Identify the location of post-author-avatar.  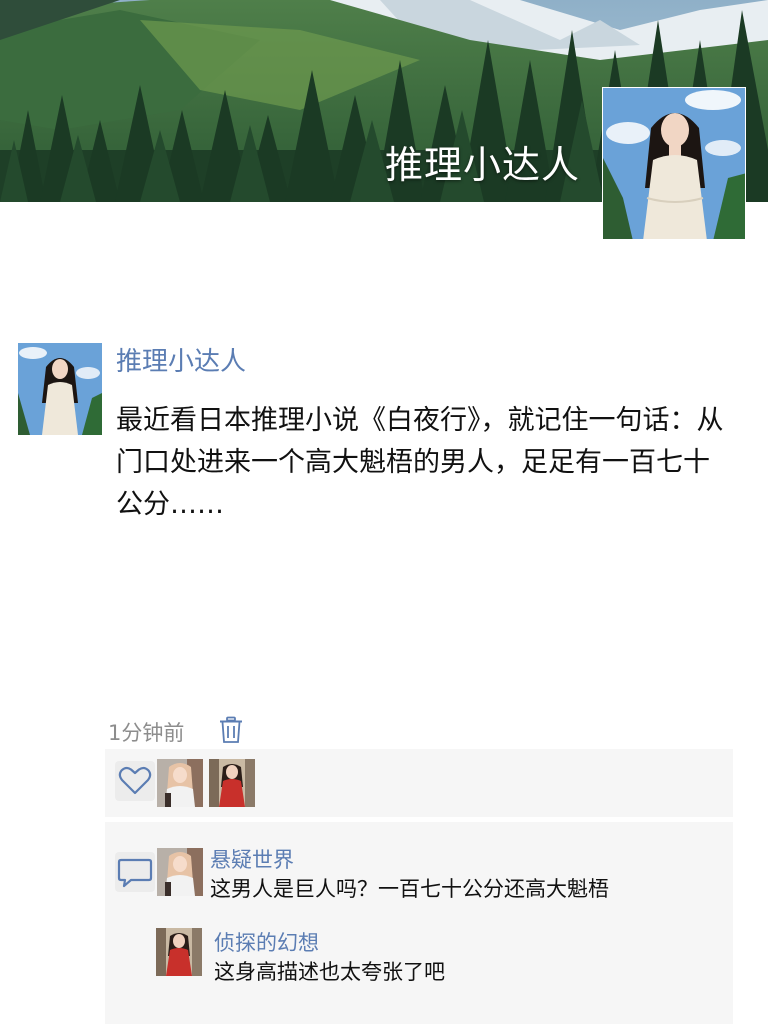
(60, 389).